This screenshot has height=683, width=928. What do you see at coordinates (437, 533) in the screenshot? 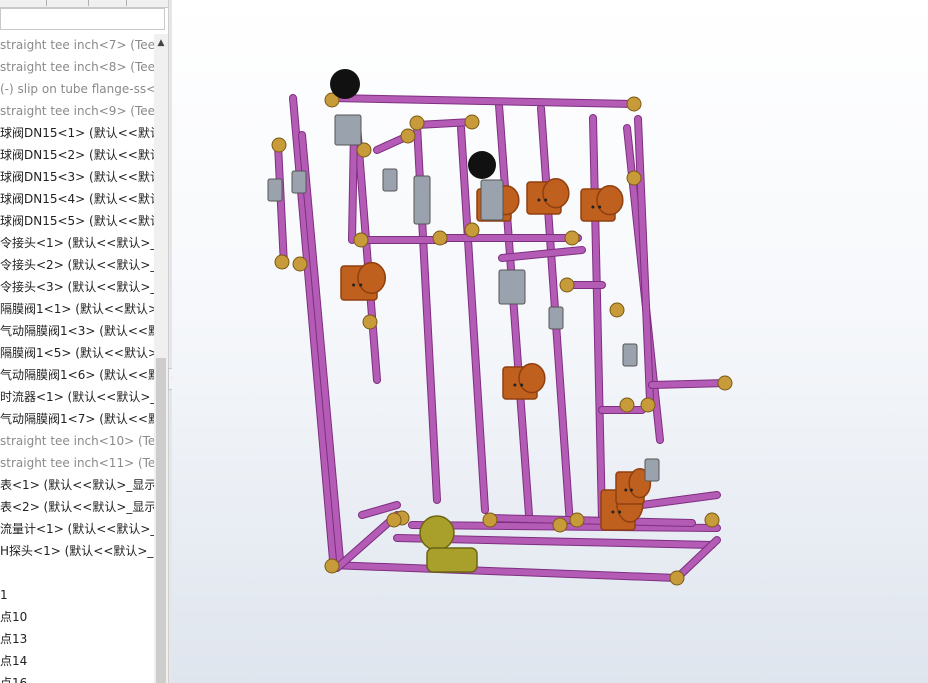
I see `flowmeter` at bounding box center [437, 533].